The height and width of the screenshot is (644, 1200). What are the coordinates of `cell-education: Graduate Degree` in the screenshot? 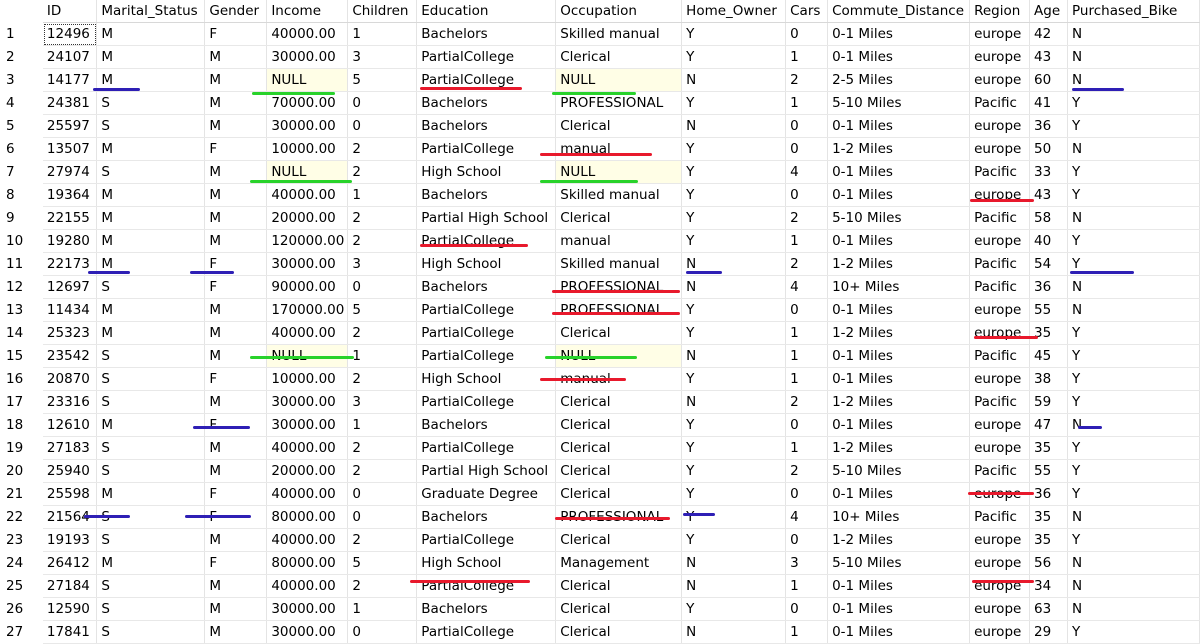 It's located at (486, 494).